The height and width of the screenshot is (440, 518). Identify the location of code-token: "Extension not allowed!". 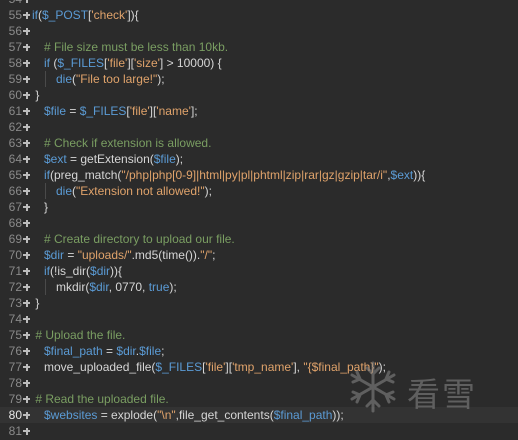
(140, 191).